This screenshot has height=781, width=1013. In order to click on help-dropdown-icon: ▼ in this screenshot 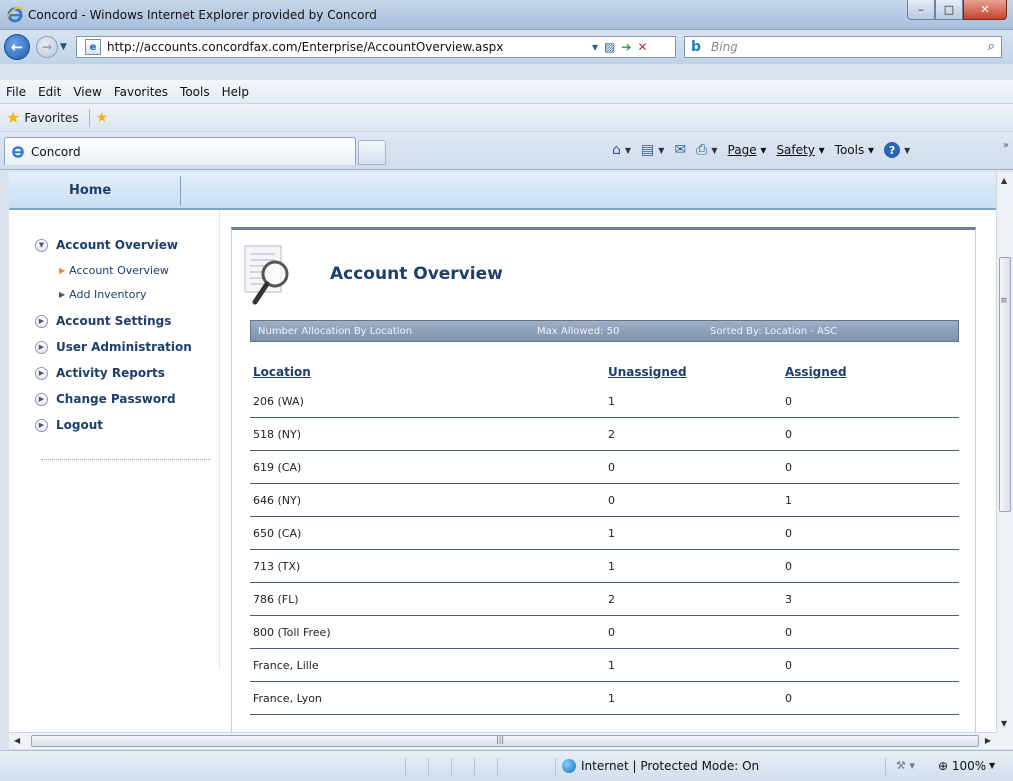, I will do `click(907, 150)`.